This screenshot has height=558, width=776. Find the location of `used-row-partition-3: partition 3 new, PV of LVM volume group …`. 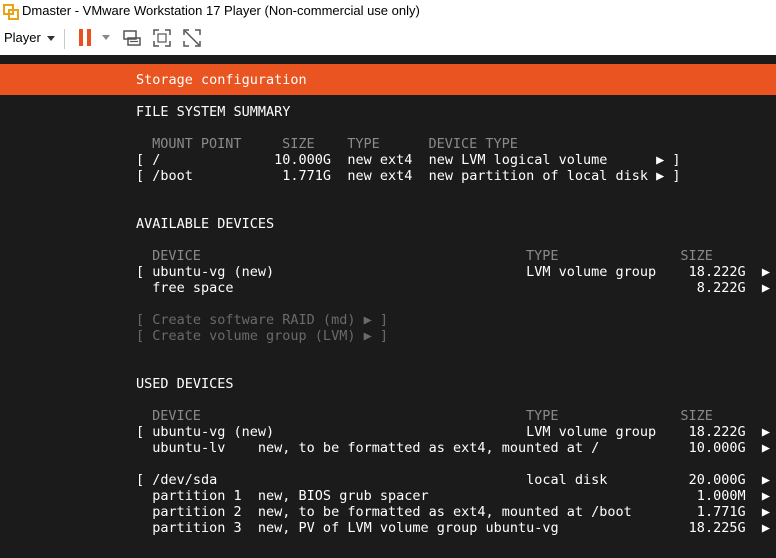

used-row-partition-3: partition 3 new, PV of LVM volume group … is located at coordinates (453, 528).